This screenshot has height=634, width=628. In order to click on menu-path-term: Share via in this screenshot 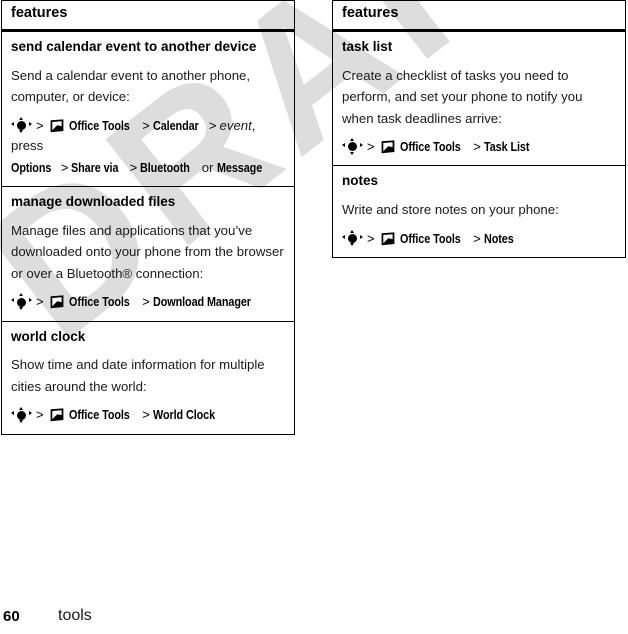, I will do `click(95, 167)`.